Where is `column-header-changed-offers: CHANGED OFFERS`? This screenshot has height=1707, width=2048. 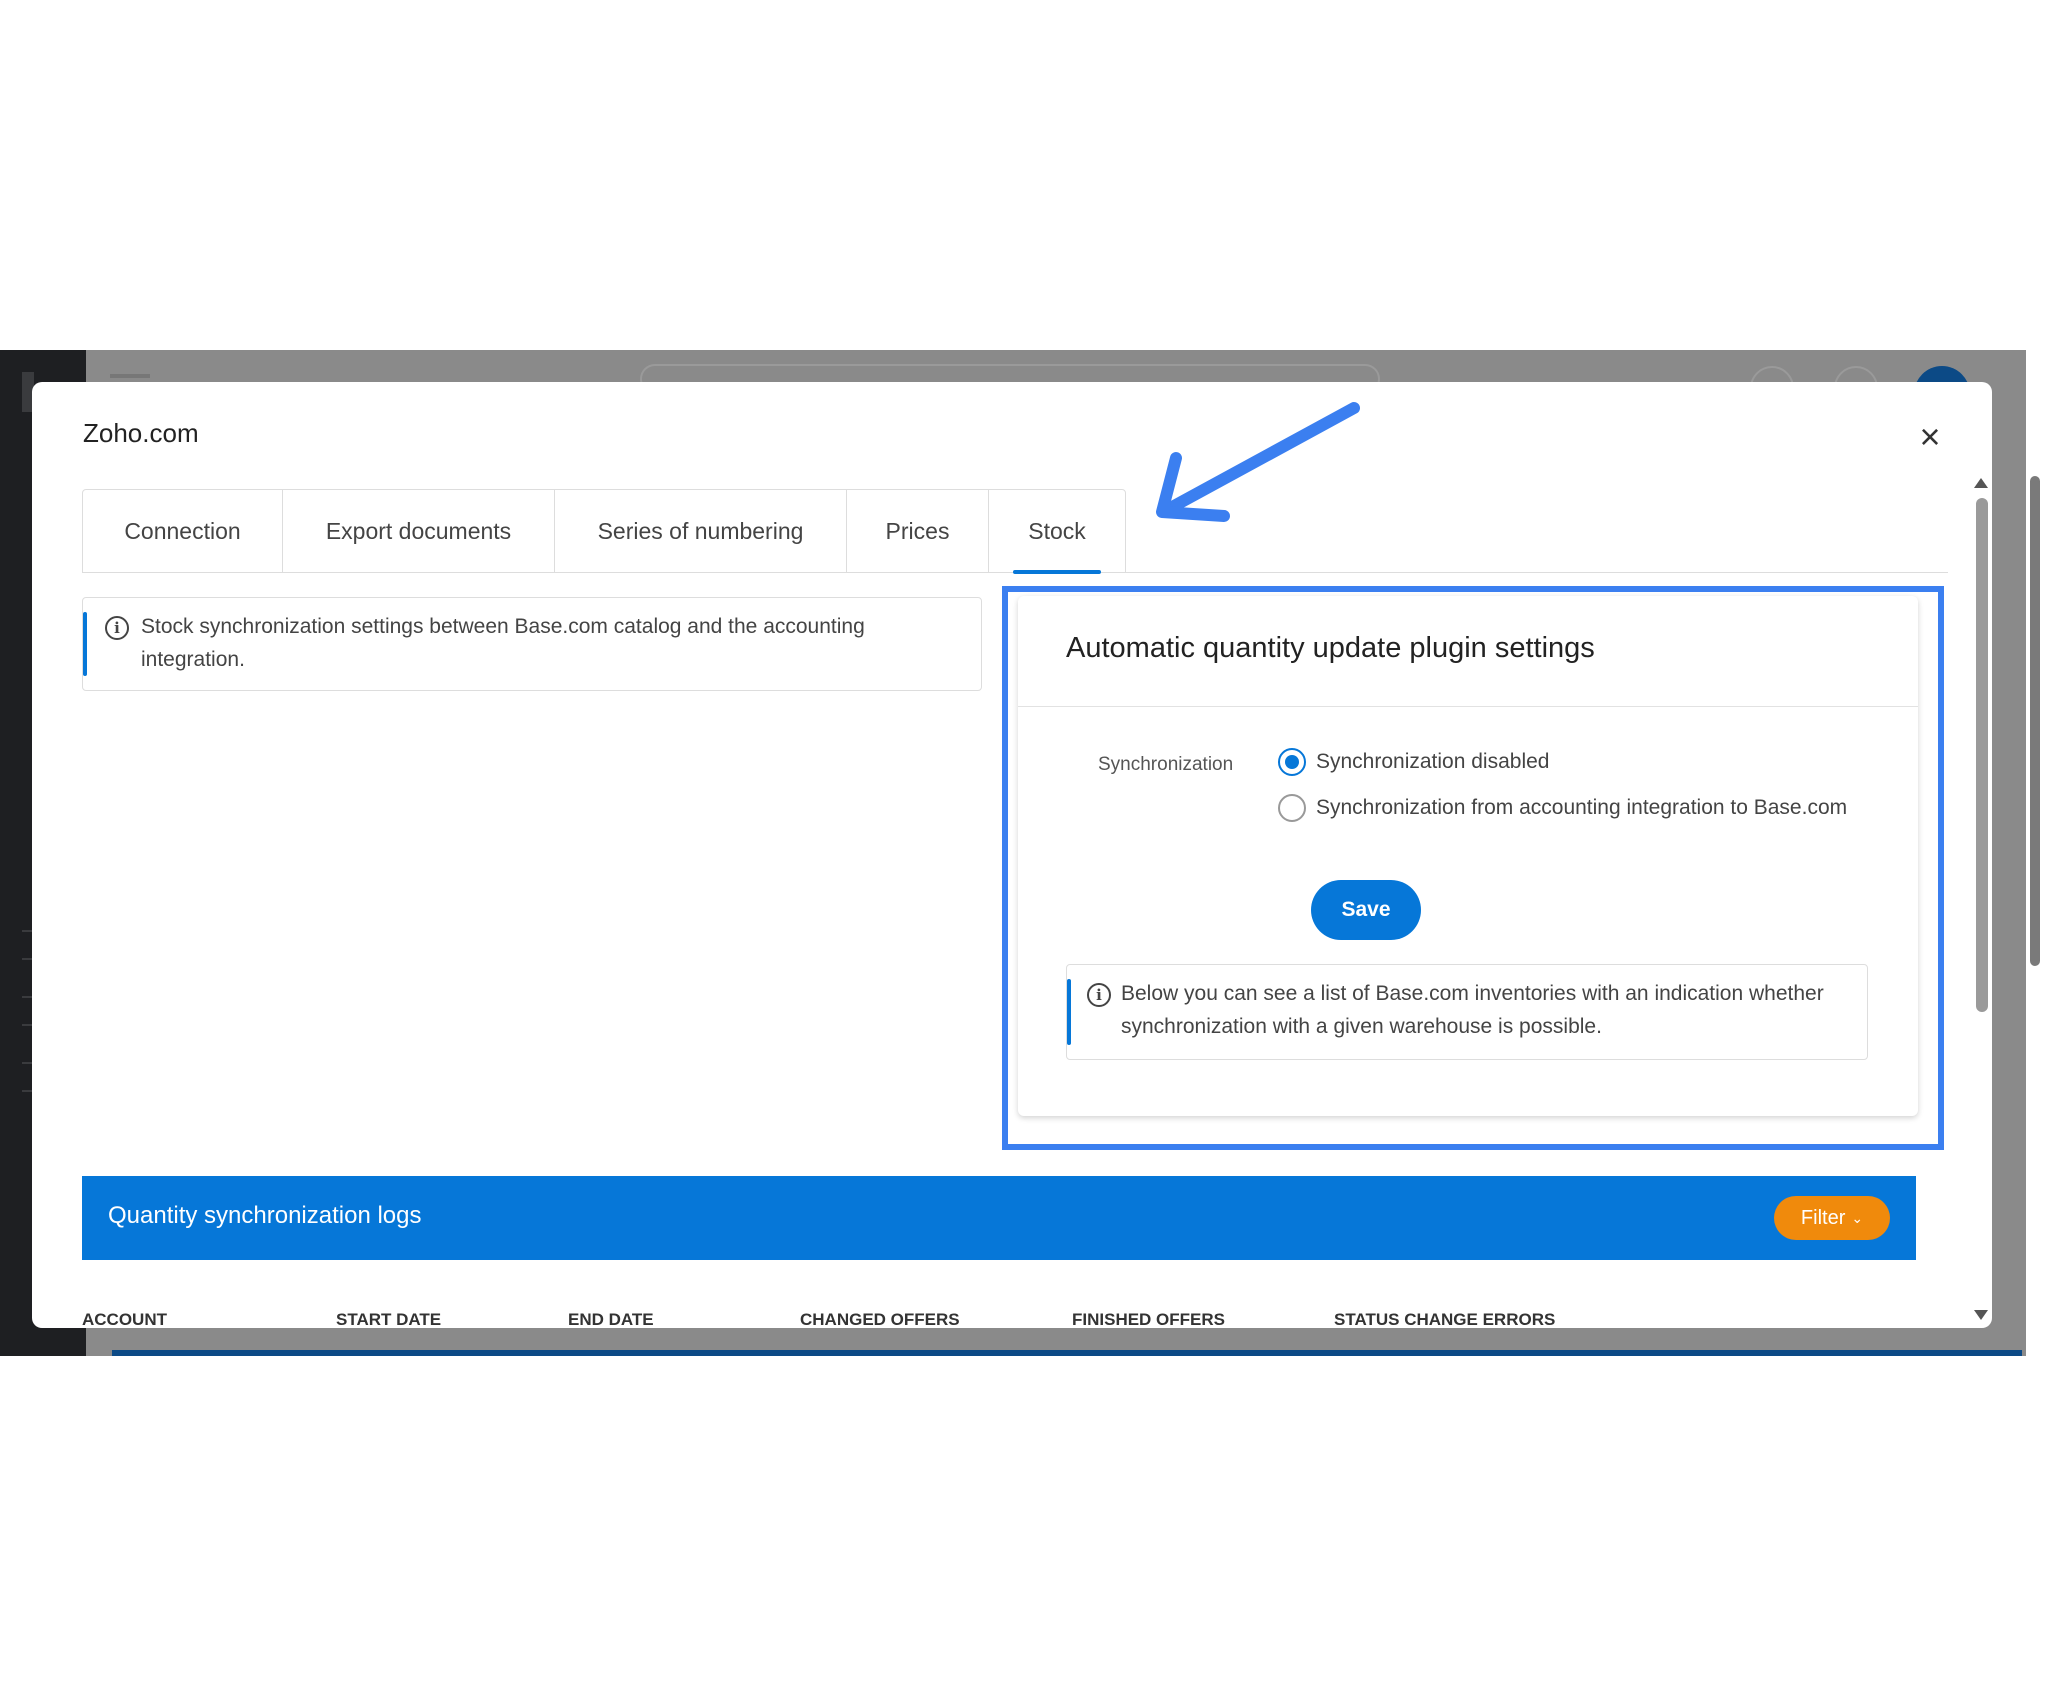 column-header-changed-offers: CHANGED OFFERS is located at coordinates (880, 1319).